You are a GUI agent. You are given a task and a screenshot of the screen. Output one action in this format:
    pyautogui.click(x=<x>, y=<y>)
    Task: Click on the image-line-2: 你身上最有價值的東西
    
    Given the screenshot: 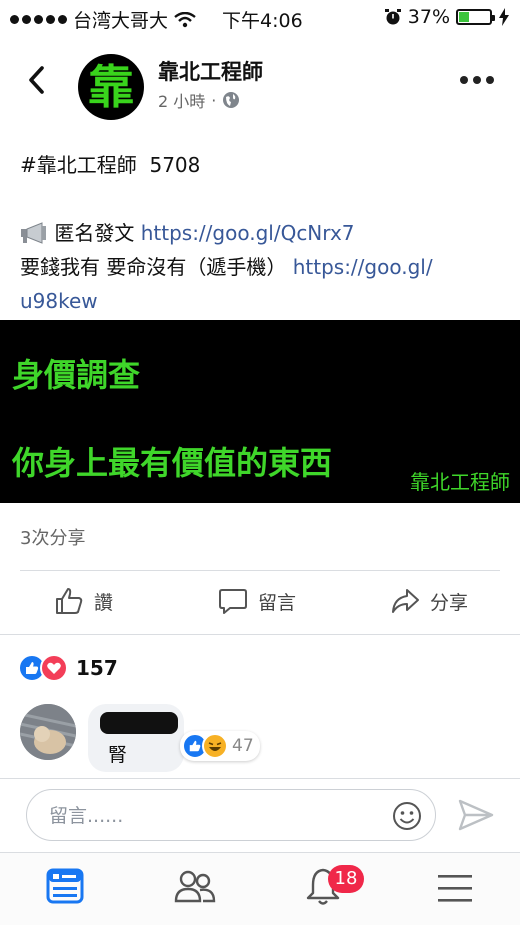 What is the action you would take?
    pyautogui.click(x=172, y=463)
    